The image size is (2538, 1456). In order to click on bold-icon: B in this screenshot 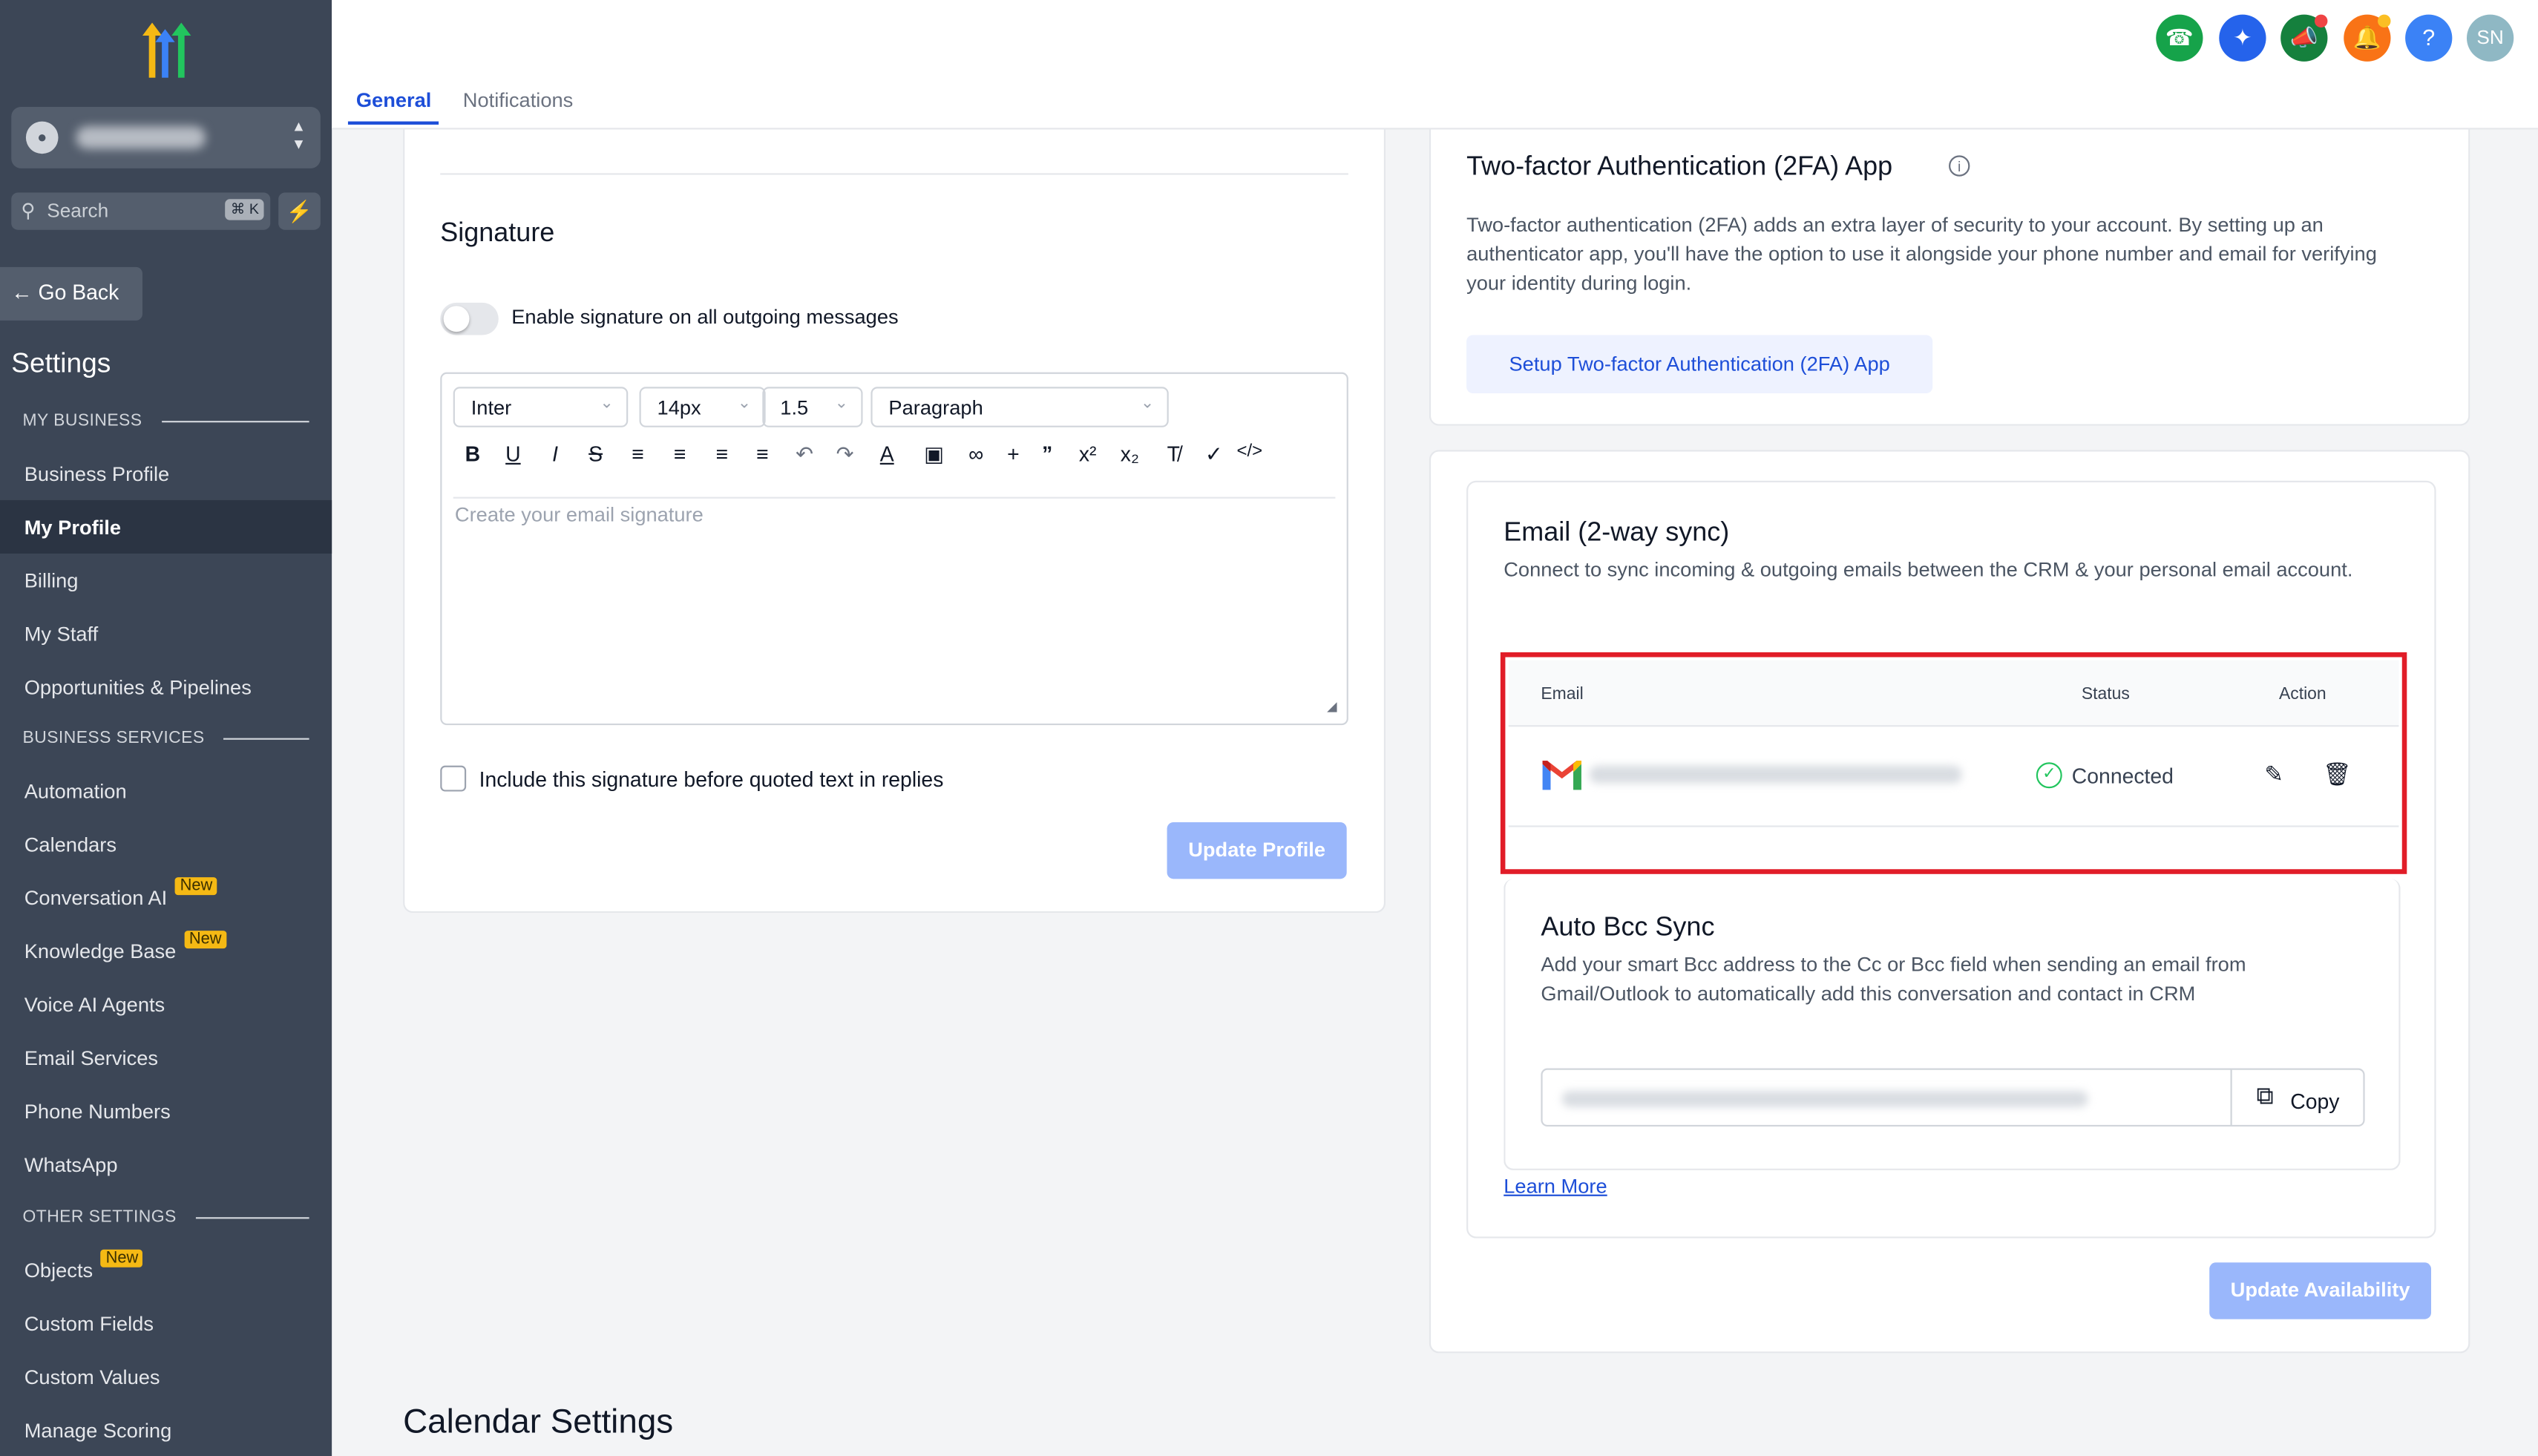, I will do `click(472, 454)`.